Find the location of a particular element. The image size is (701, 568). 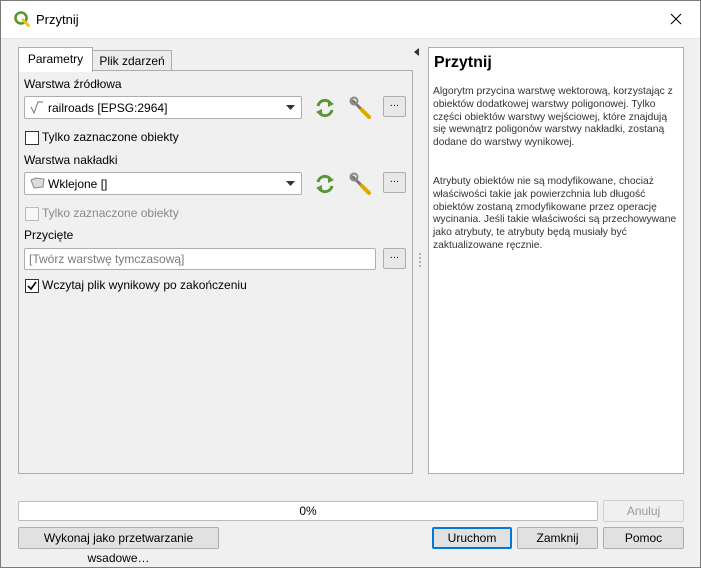

close-window-button is located at coordinates (677, 19).